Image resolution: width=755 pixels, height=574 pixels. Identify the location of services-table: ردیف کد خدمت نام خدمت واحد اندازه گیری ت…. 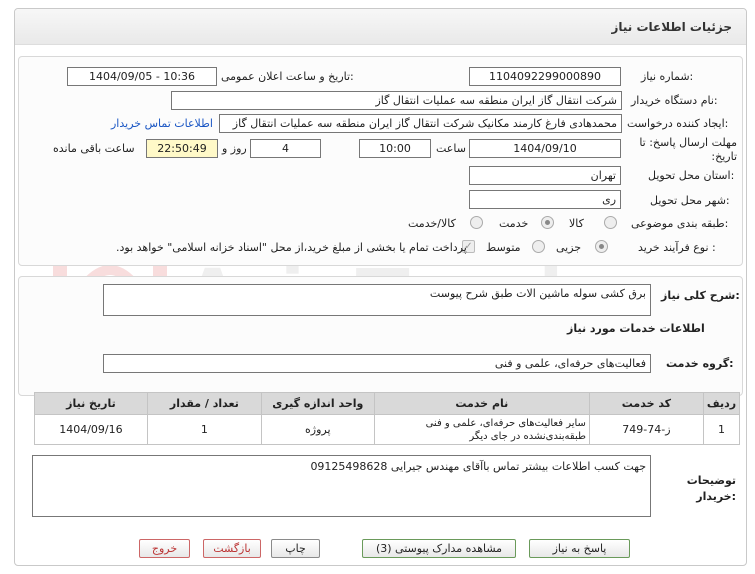
(387, 418).